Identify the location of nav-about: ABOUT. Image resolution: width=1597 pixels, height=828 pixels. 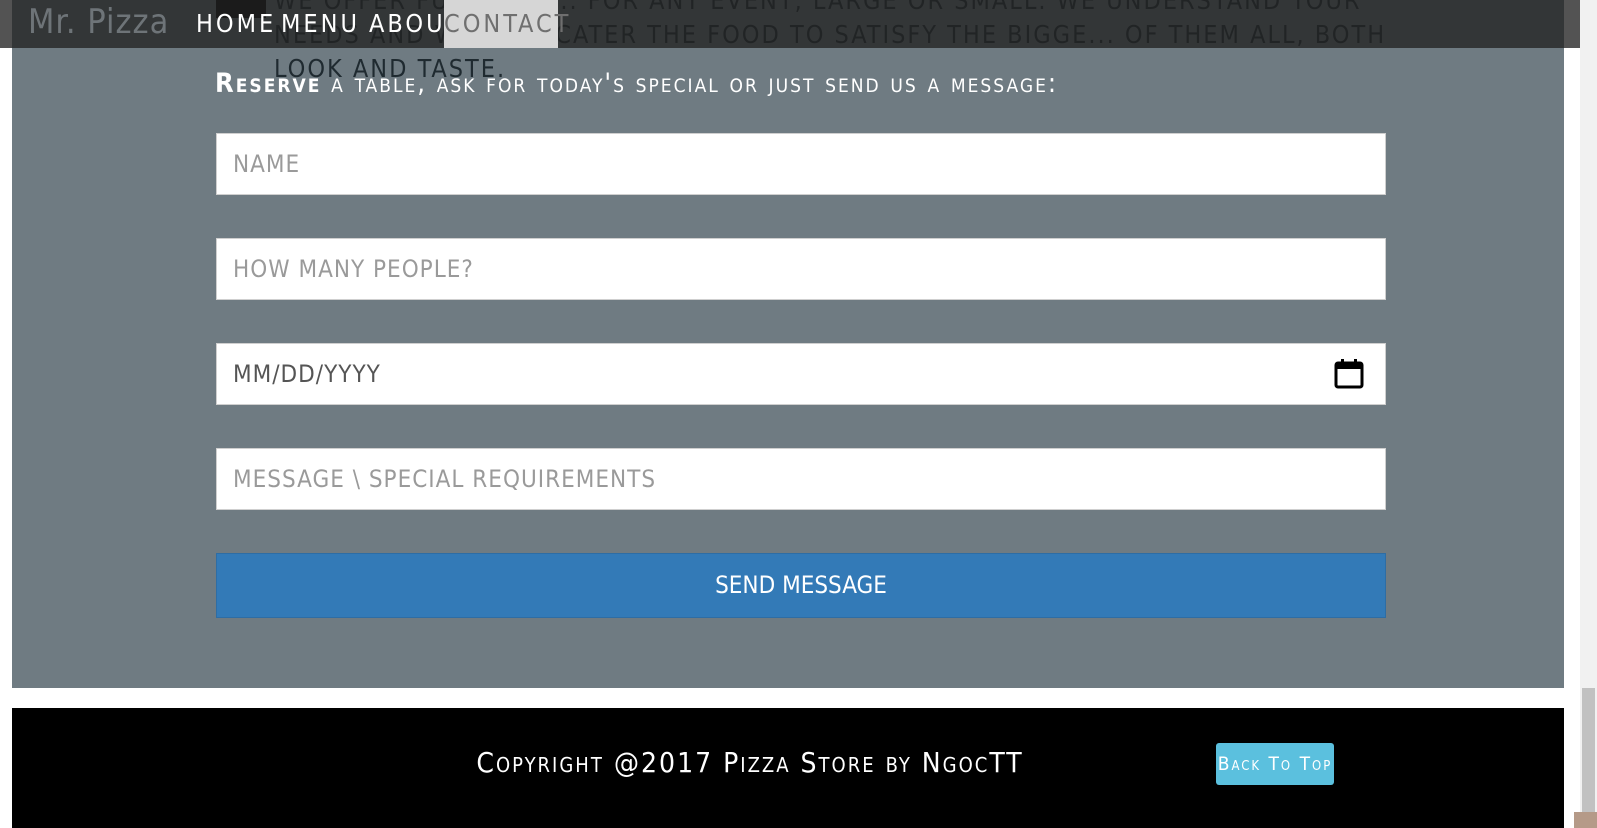
(414, 24).